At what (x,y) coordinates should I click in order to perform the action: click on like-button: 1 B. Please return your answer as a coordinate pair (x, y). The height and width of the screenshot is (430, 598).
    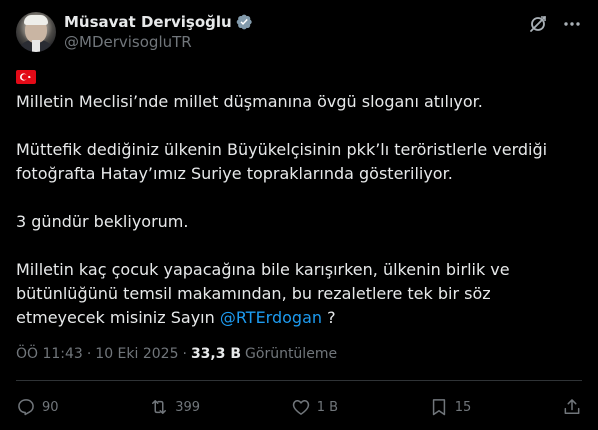
    Looking at the image, I should click on (314, 407).